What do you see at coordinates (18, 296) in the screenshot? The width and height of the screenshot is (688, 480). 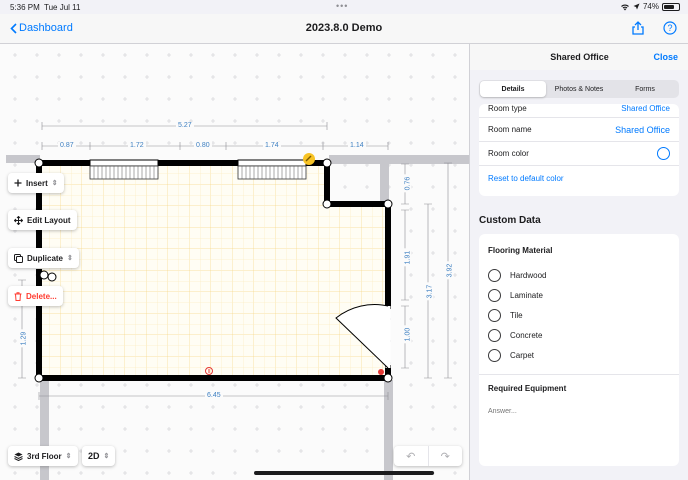 I see `trash-icon` at bounding box center [18, 296].